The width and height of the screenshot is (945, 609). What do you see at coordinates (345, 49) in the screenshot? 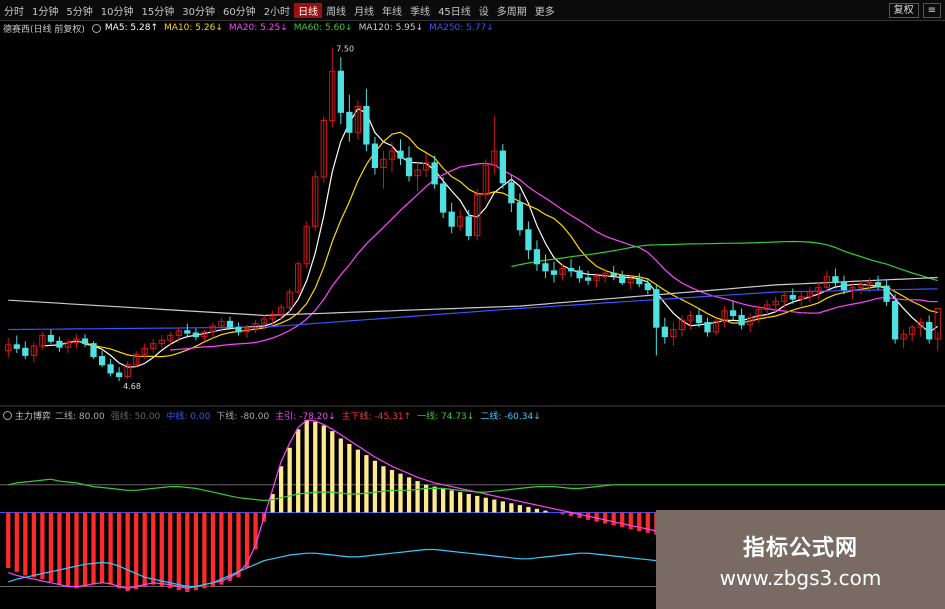
I see `high-price-annotation: 7.50` at bounding box center [345, 49].